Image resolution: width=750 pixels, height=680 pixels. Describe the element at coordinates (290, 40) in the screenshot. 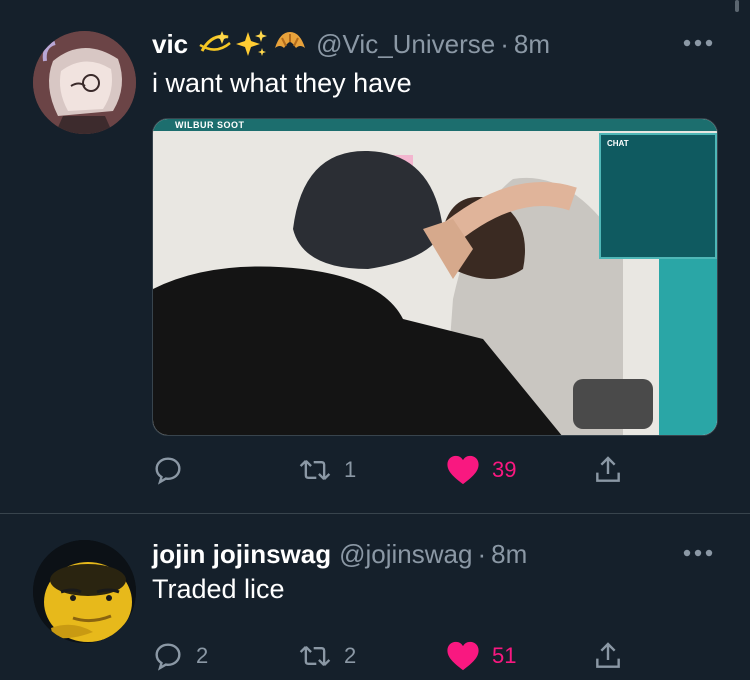

I see `croissant-icon` at that location.